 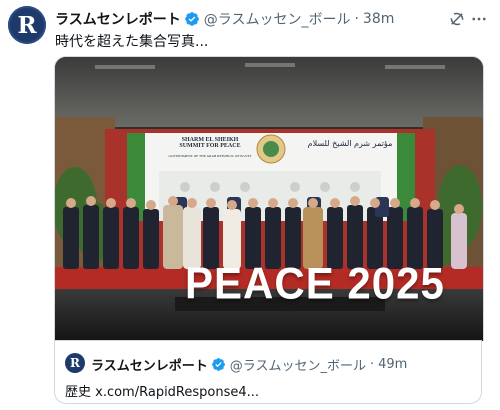 What do you see at coordinates (277, 19) in the screenshot?
I see `handle: @ラスムッセン_ボール` at bounding box center [277, 19].